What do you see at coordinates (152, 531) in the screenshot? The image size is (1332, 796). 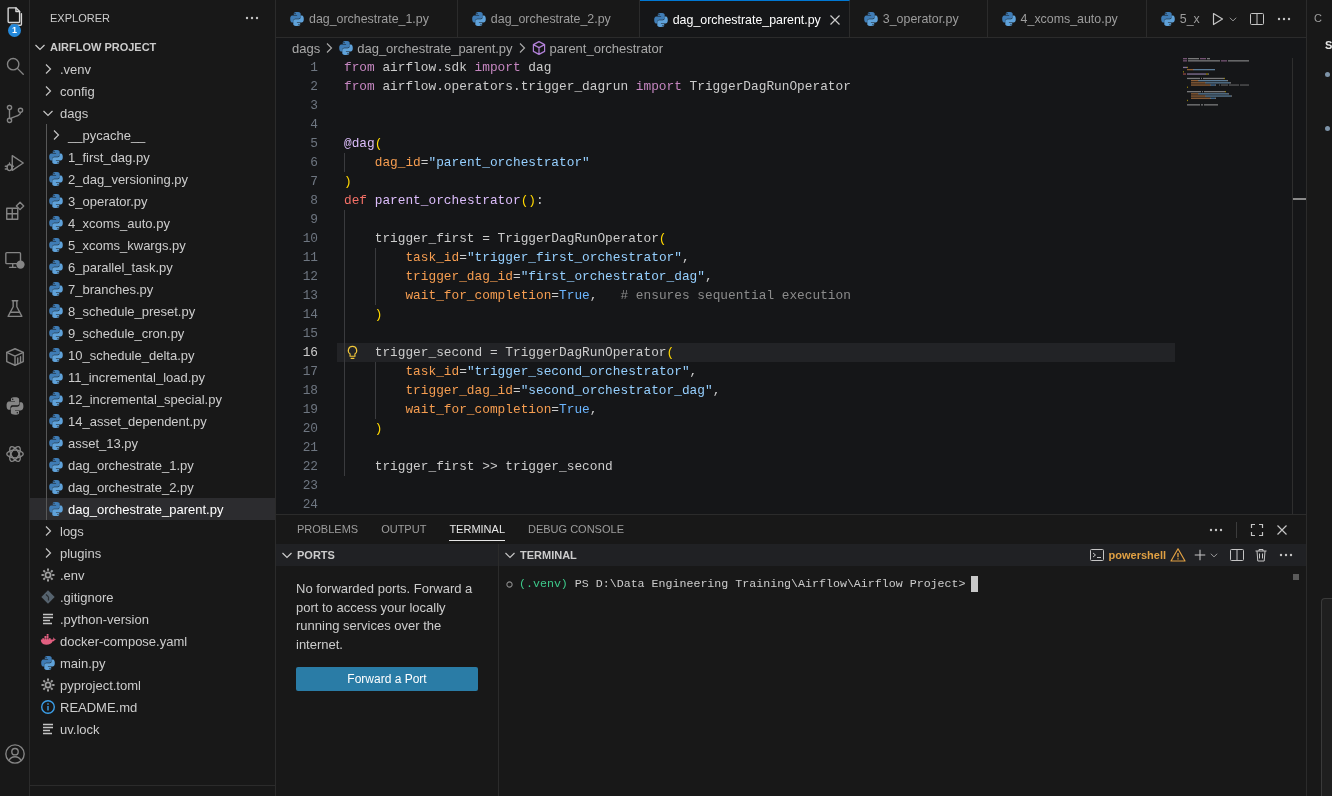 I see `folder-item: logs` at bounding box center [152, 531].